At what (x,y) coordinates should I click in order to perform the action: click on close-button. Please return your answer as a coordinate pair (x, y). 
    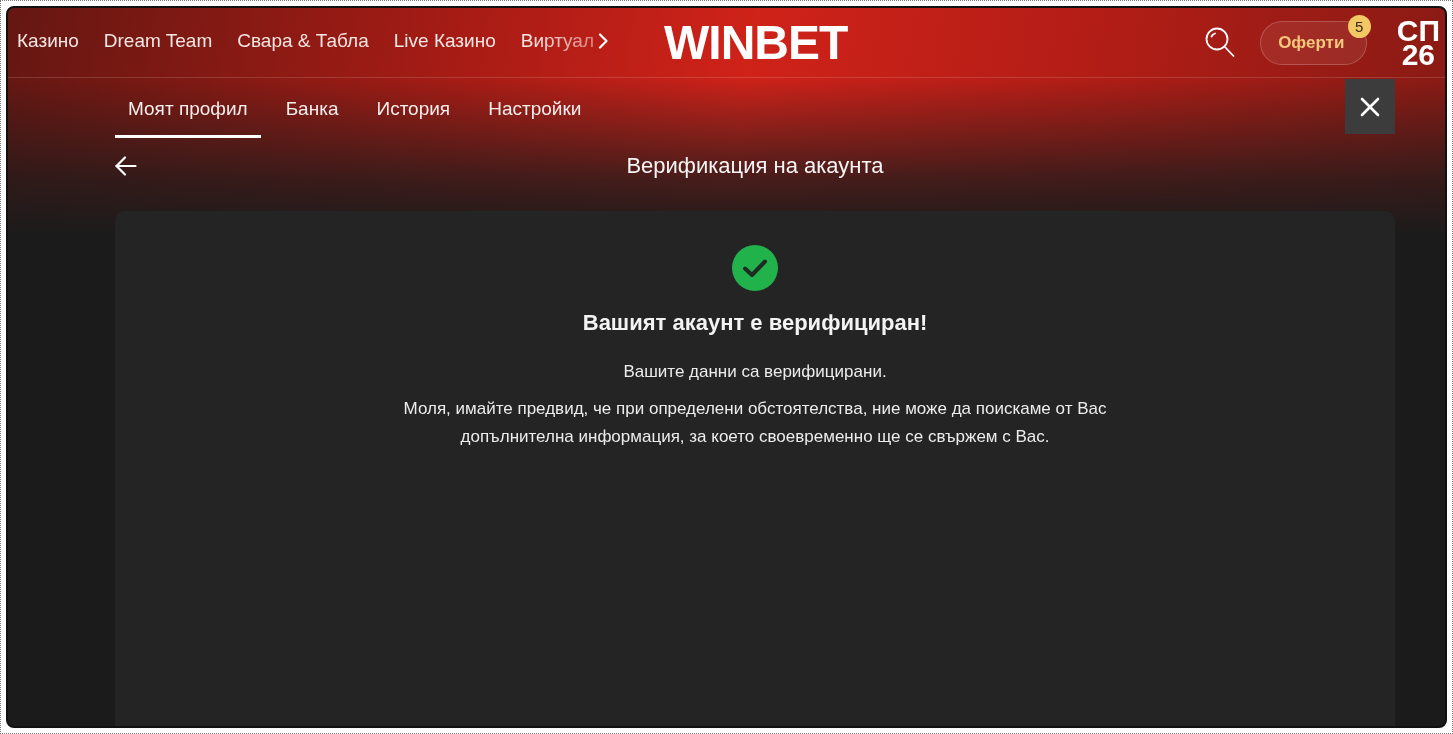
    Looking at the image, I should click on (1370, 106).